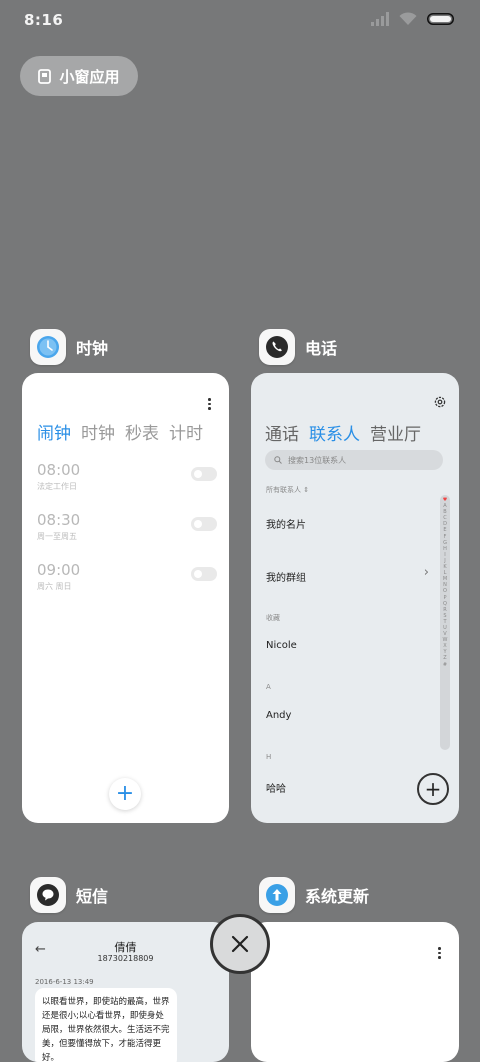 The image size is (480, 1062). What do you see at coordinates (142, 431) in the screenshot?
I see `tab-stopwatch: 秒表` at bounding box center [142, 431].